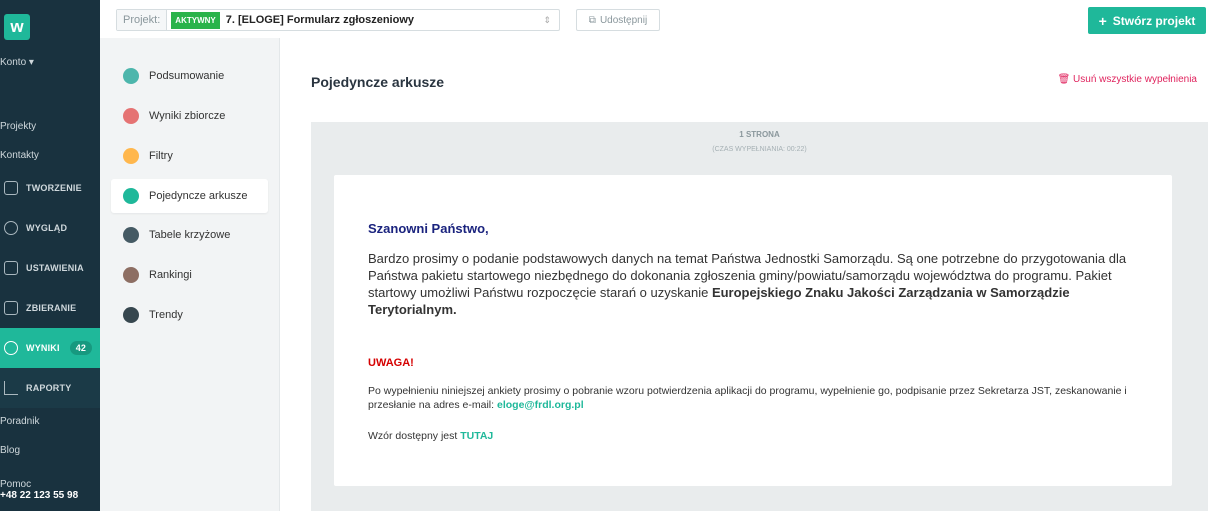  What do you see at coordinates (319, 20) in the screenshot?
I see `project-name: 7. [ELOGE] Formularz zgłoszeniowy` at bounding box center [319, 20].